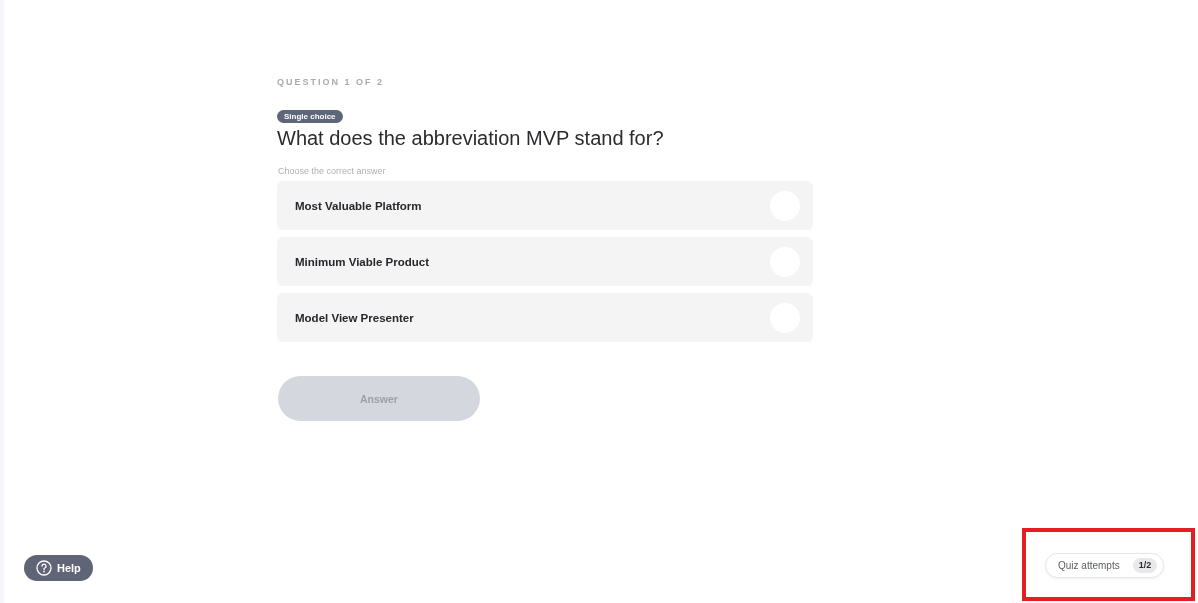 The image size is (1198, 603). What do you see at coordinates (1145, 565) in the screenshot?
I see `attempts-count-badge: 1/2` at bounding box center [1145, 565].